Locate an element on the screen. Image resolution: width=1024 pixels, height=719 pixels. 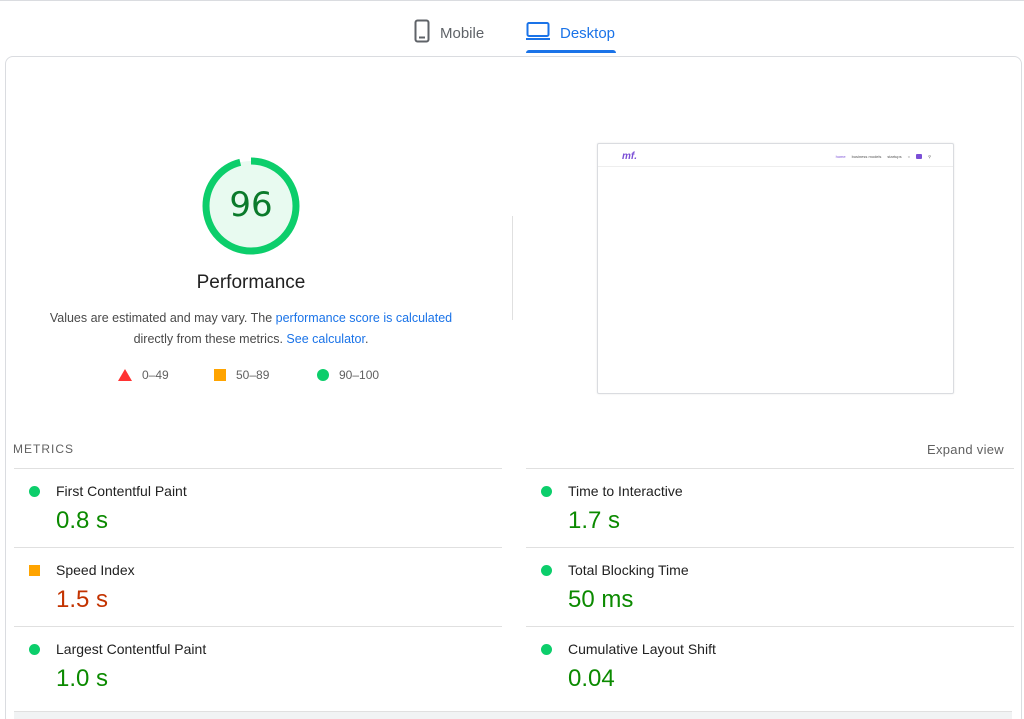
site-nav: home business models startups ○ ⚲ is located at coordinates (883, 156).